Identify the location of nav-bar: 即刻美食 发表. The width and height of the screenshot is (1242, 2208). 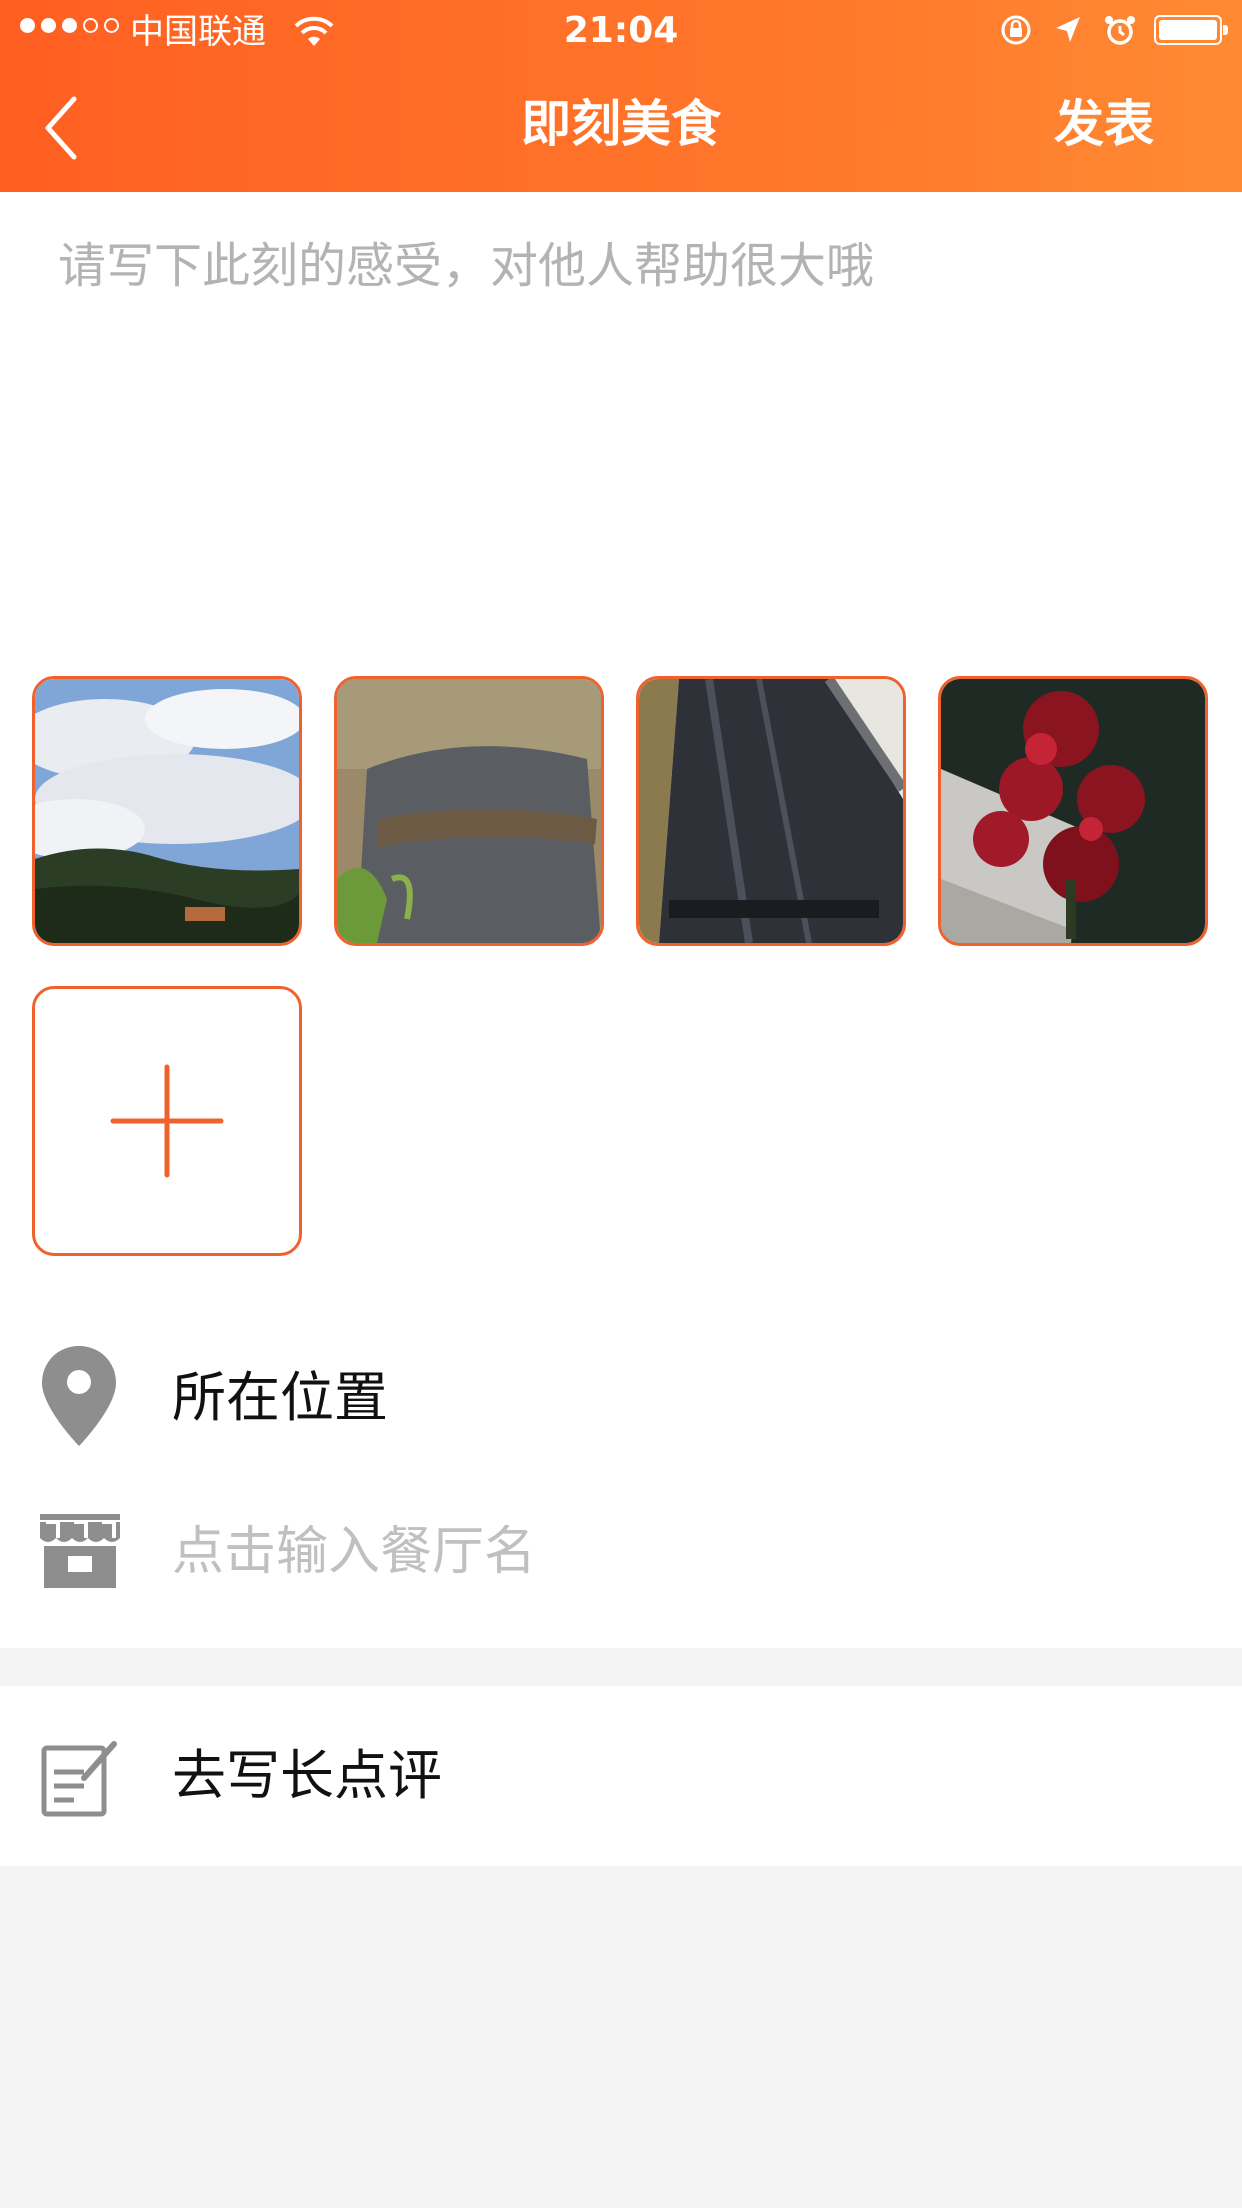
(621, 126).